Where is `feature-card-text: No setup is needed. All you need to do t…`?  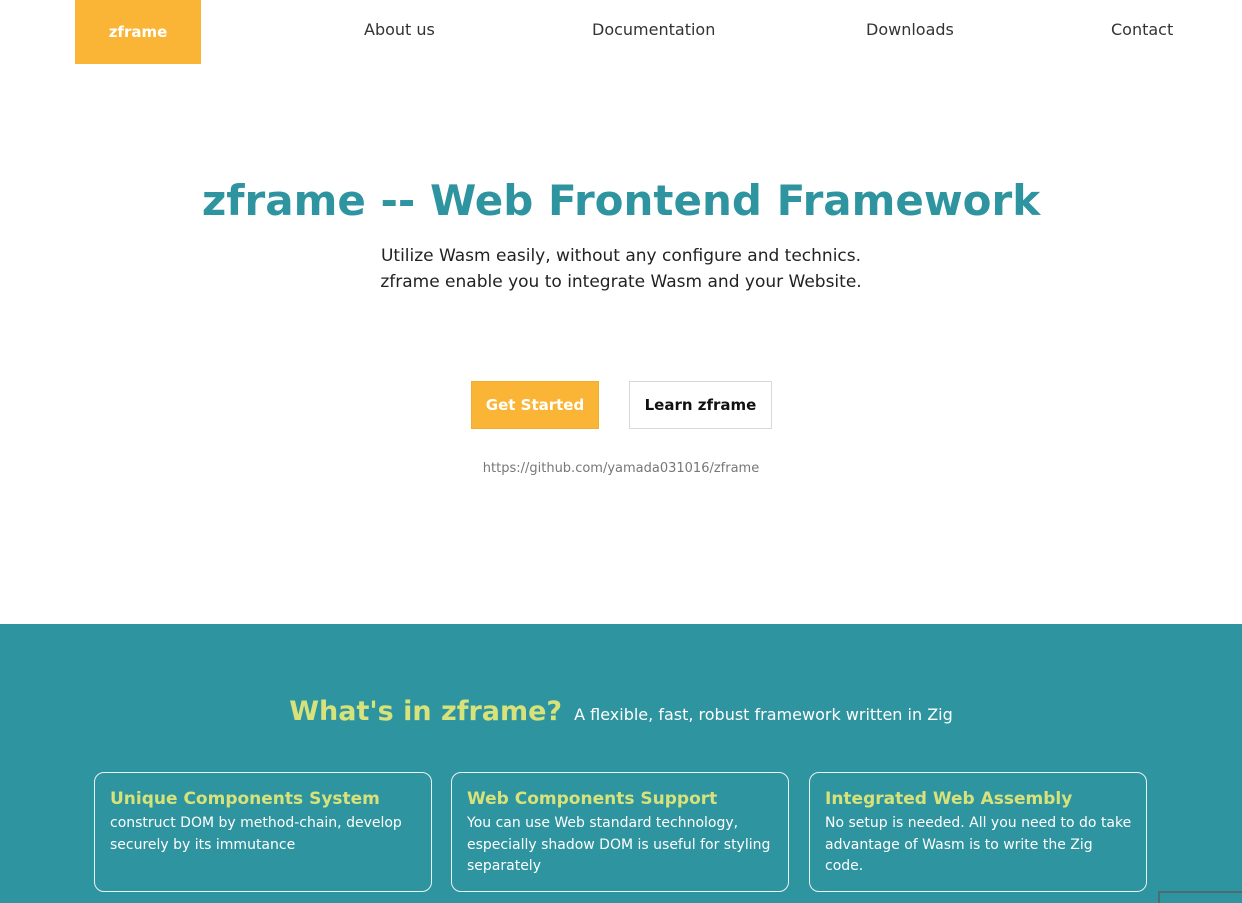
feature-card-text: No setup is needed. All you need to do t… is located at coordinates (978, 844).